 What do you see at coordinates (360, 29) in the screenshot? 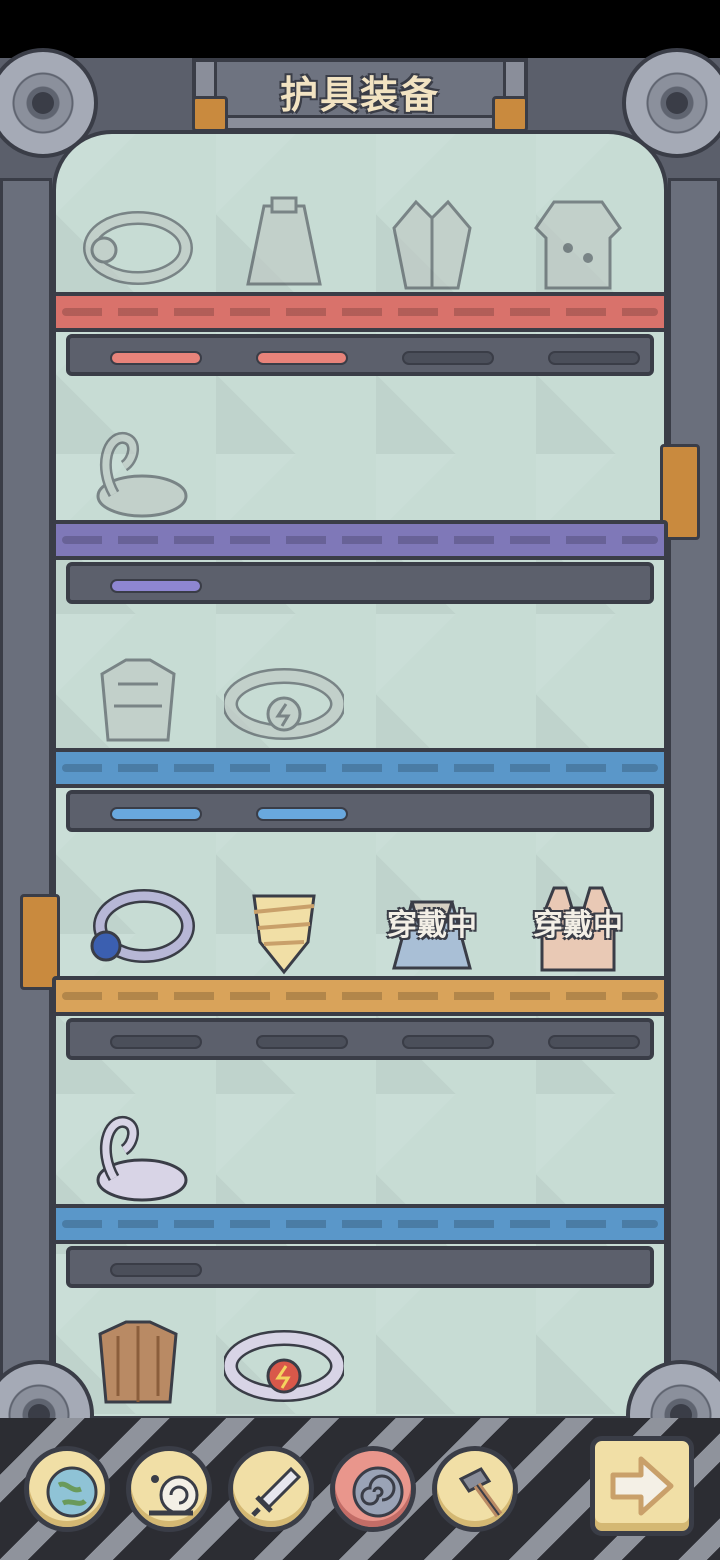
I see `status-bar` at bounding box center [360, 29].